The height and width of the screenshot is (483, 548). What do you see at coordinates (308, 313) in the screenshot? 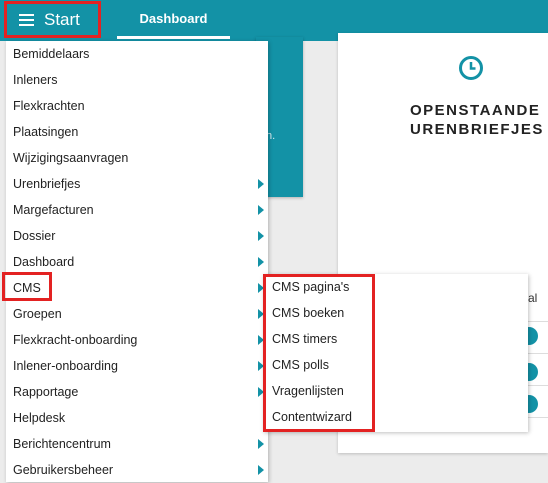
I see `submenu-item-label: CMS boeken` at bounding box center [308, 313].